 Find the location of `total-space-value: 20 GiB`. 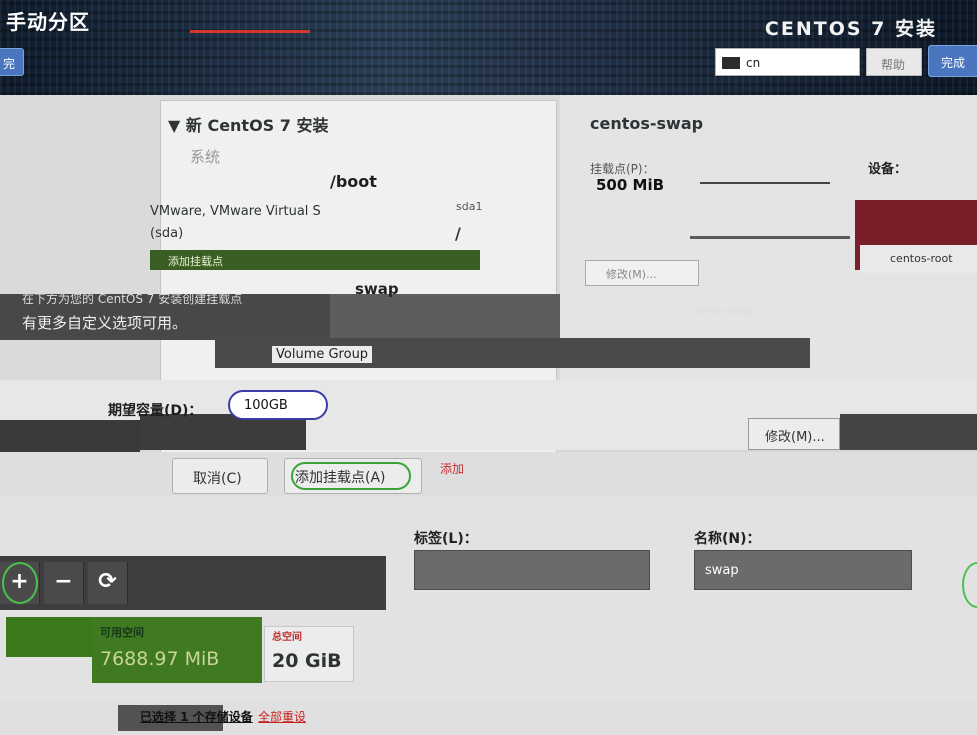

total-space-value: 20 GiB is located at coordinates (307, 661).